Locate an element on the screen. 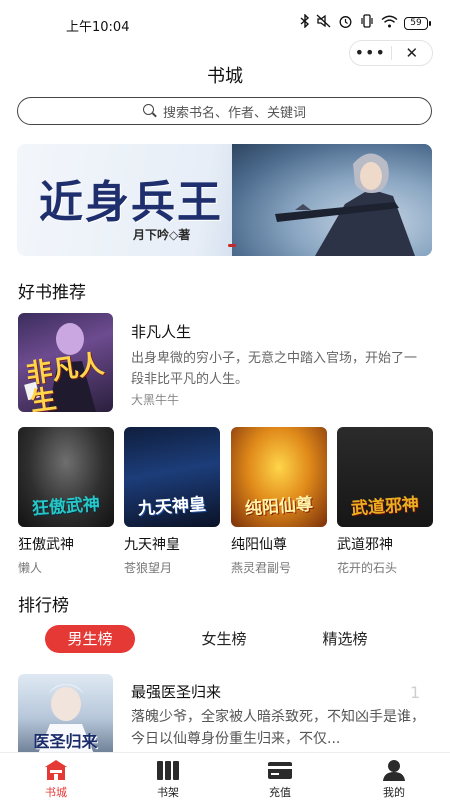  featured-book-cover: 非凡人生 is located at coordinates (65, 362).